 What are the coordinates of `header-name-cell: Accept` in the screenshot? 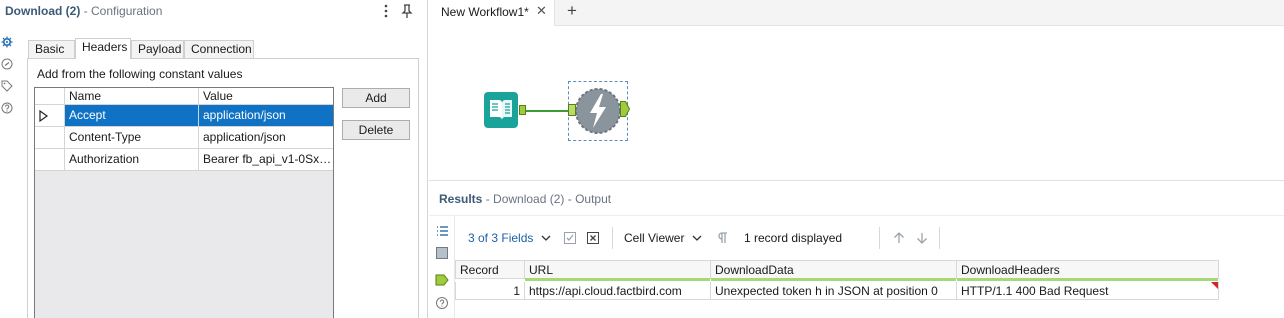 It's located at (132, 115).